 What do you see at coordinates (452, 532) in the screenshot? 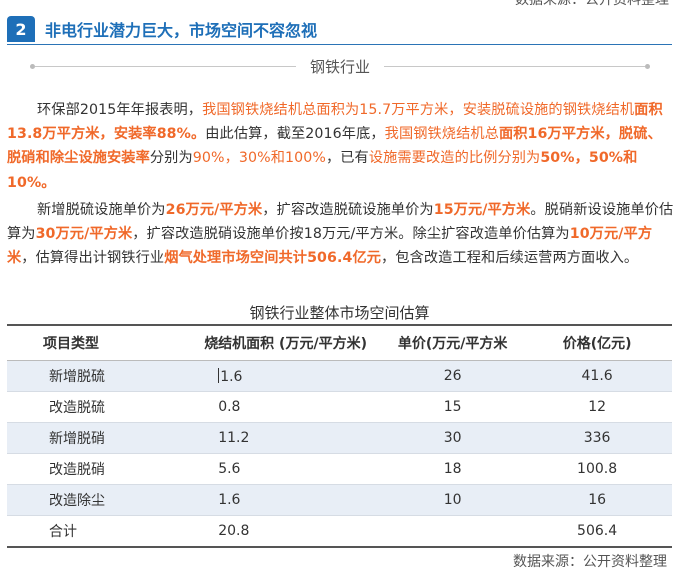
I see `cell-unit-price` at bounding box center [452, 532].